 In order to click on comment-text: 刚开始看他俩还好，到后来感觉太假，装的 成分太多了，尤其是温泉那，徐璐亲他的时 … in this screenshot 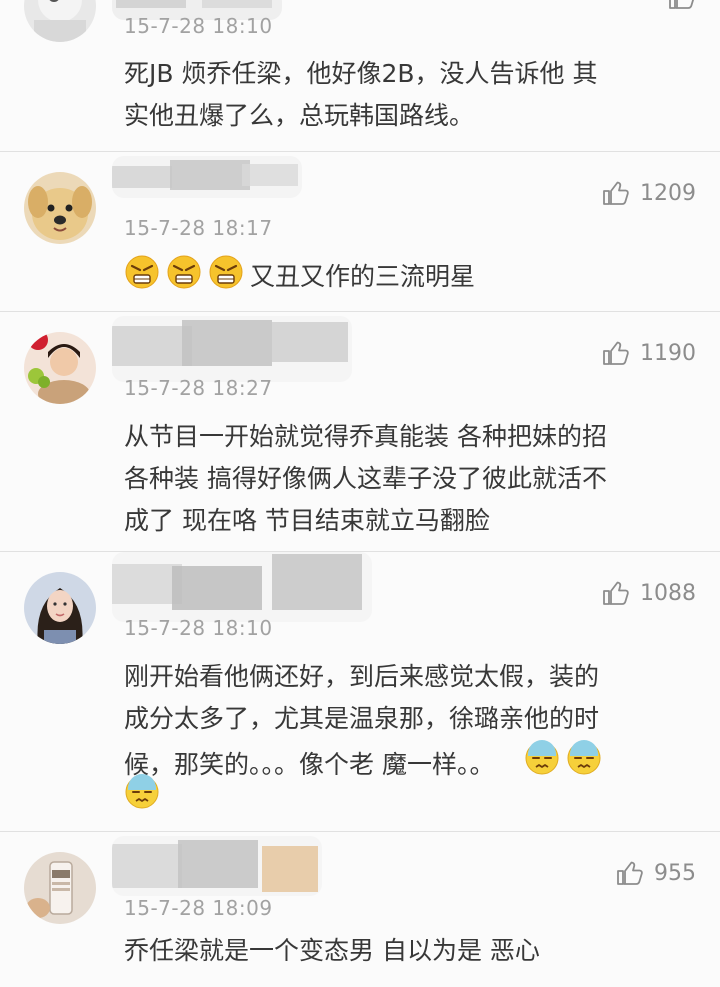, I will do `click(409, 722)`.